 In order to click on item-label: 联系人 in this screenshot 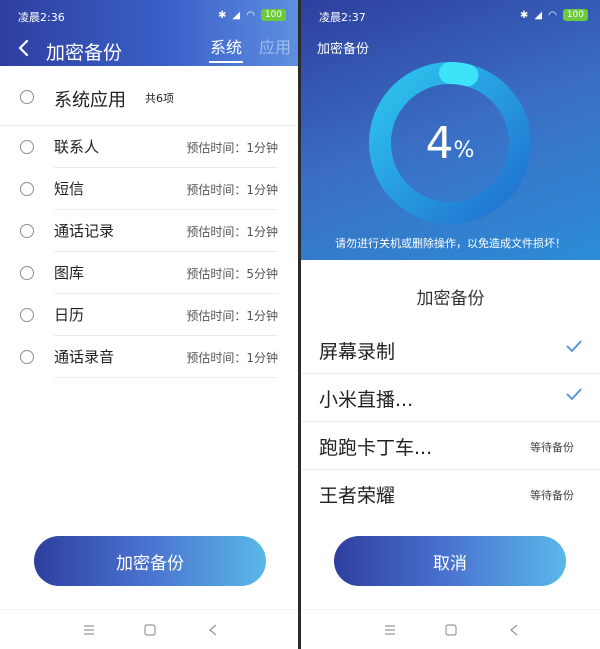, I will do `click(77, 147)`.